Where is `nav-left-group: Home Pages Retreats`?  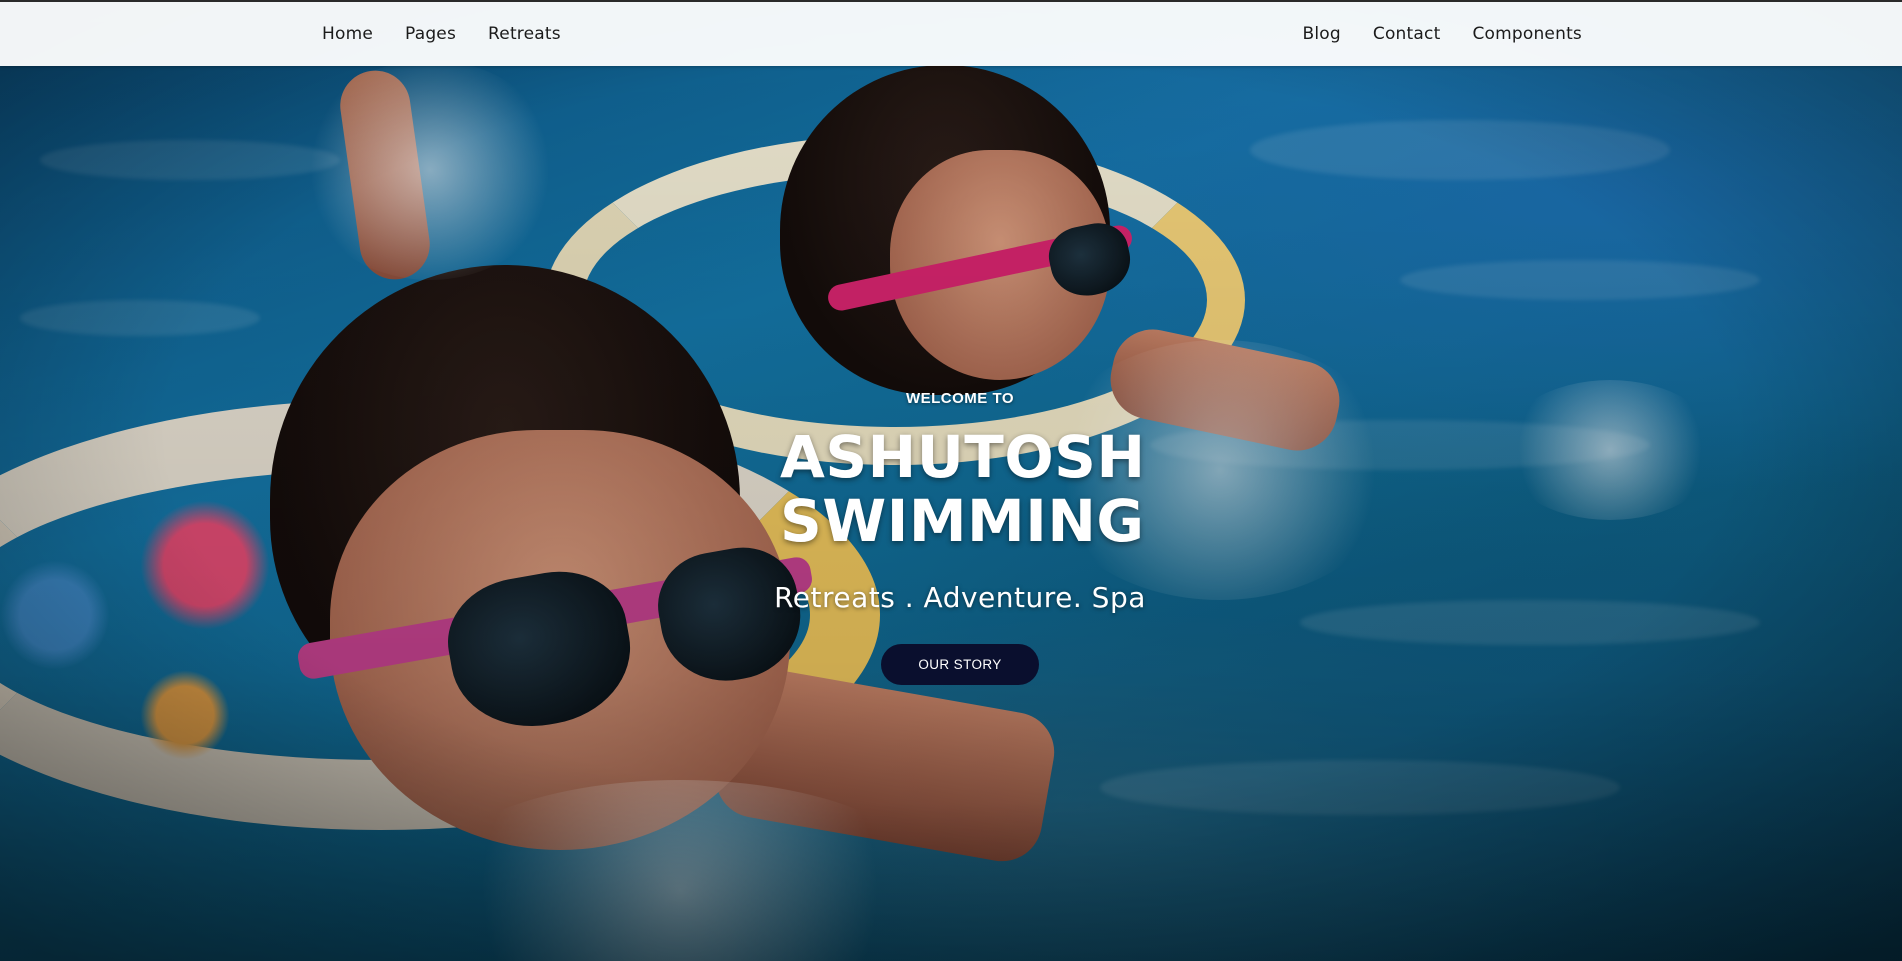 nav-left-group: Home Pages Retreats is located at coordinates (441, 34).